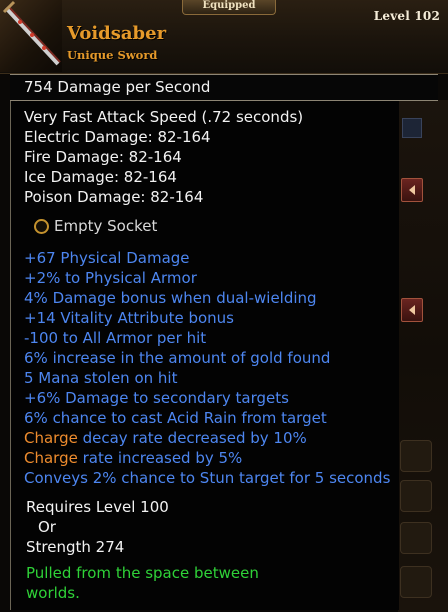 This screenshot has height=612, width=448. What do you see at coordinates (160, 458) in the screenshot?
I see `charge-text: rate increased by 5%` at bounding box center [160, 458].